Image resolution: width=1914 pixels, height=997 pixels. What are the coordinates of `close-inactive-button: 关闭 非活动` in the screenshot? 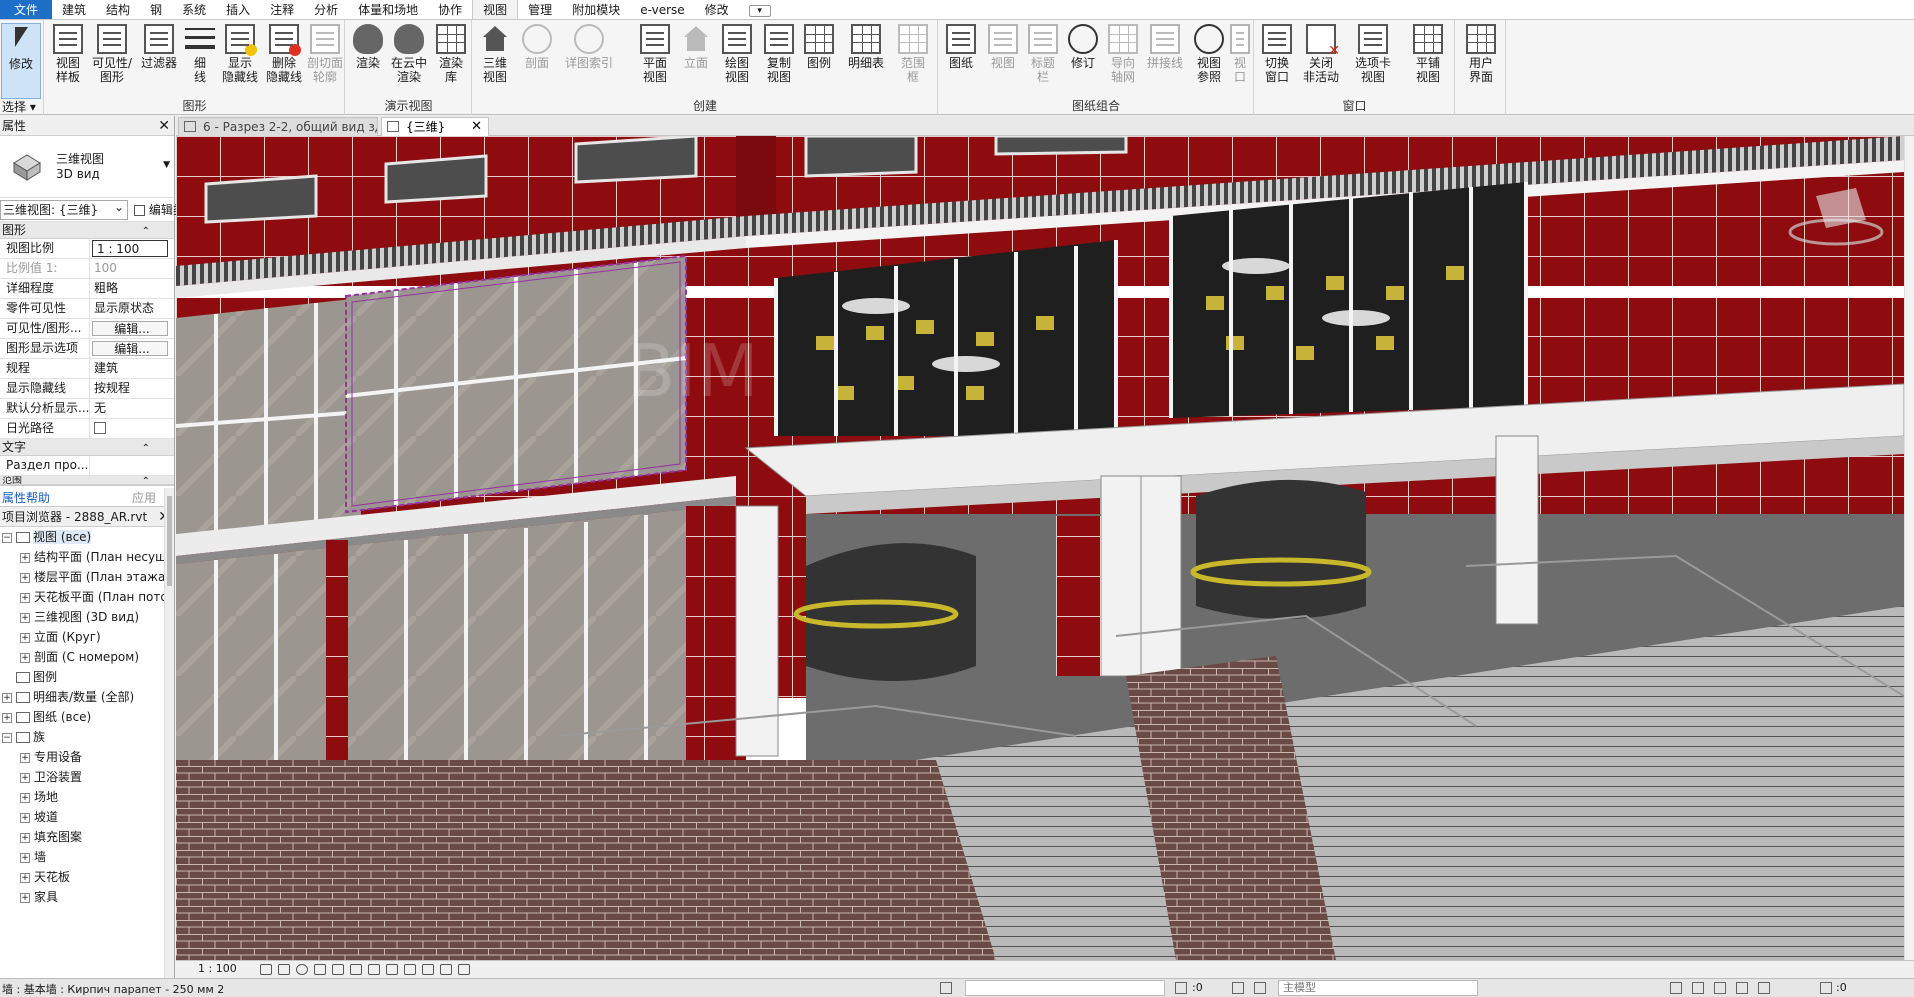 It's located at (1321, 61).